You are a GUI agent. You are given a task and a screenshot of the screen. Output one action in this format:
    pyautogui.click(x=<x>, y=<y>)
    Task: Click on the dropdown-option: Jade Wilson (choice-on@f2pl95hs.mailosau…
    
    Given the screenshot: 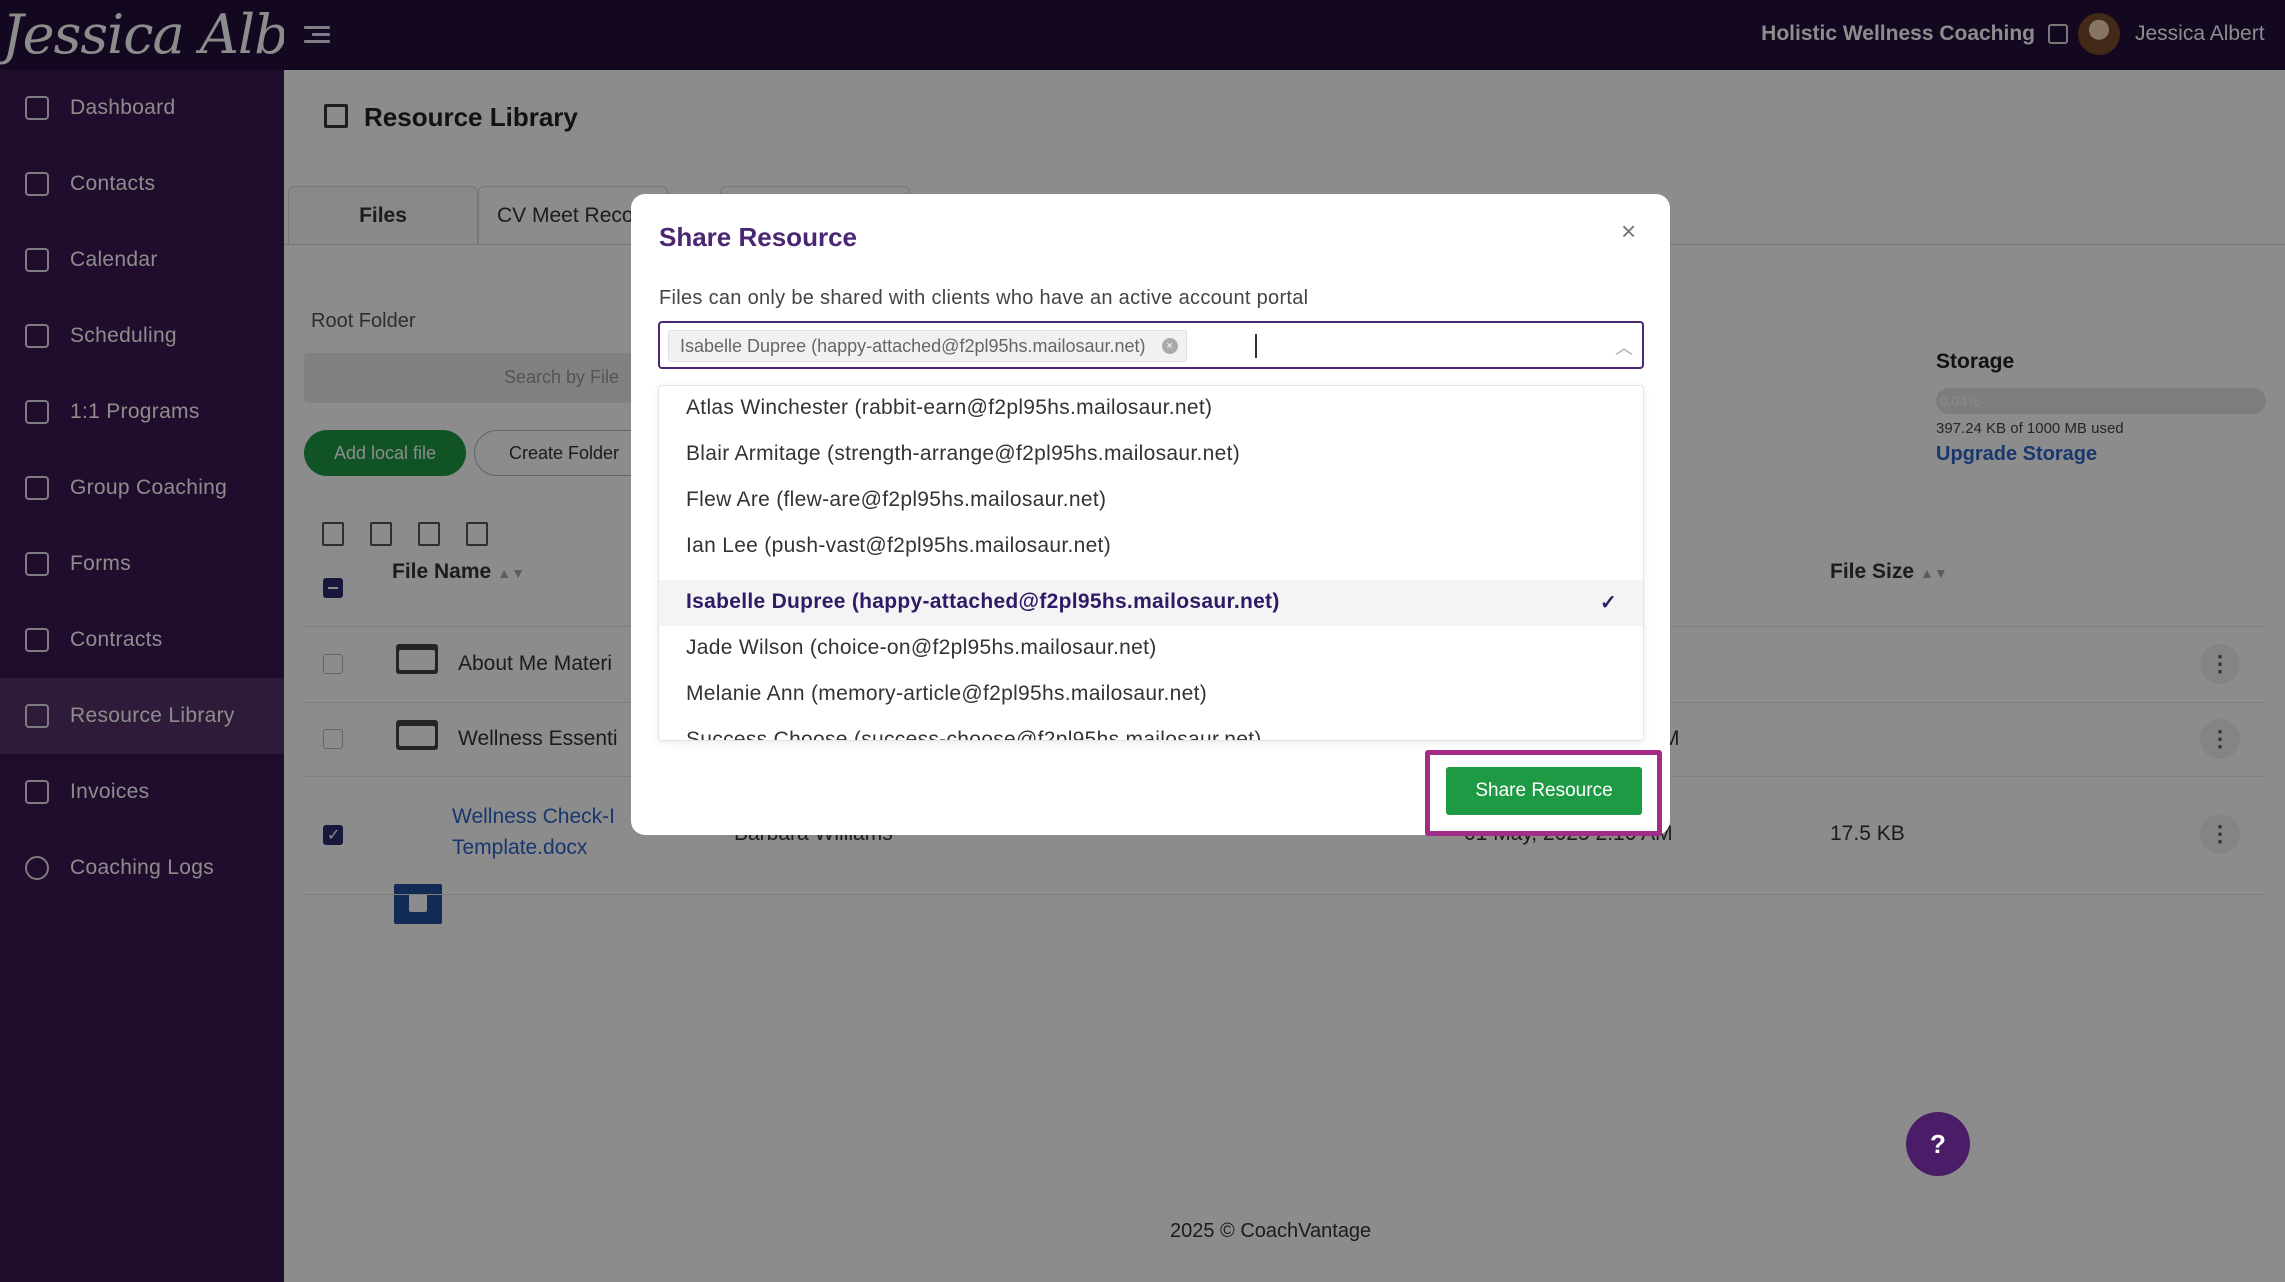 What is the action you would take?
    pyautogui.click(x=1151, y=649)
    